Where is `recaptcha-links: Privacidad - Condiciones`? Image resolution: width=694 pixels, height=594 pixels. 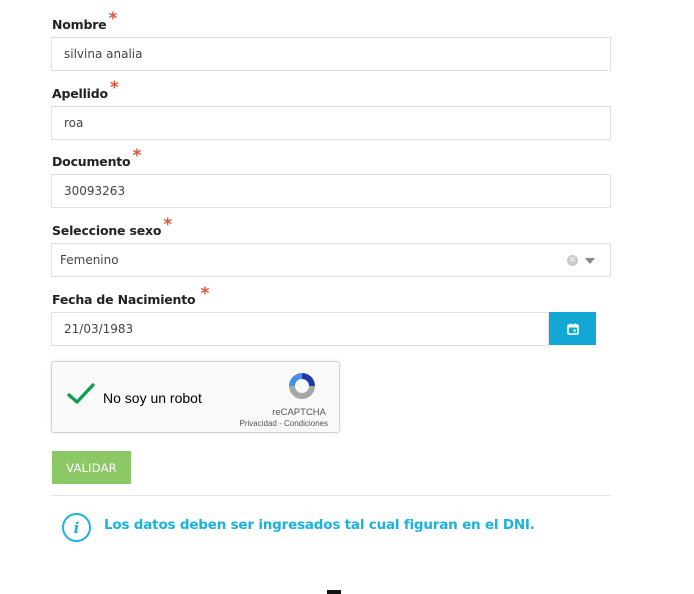
recaptcha-links: Privacidad - Condiciones is located at coordinates (284, 423).